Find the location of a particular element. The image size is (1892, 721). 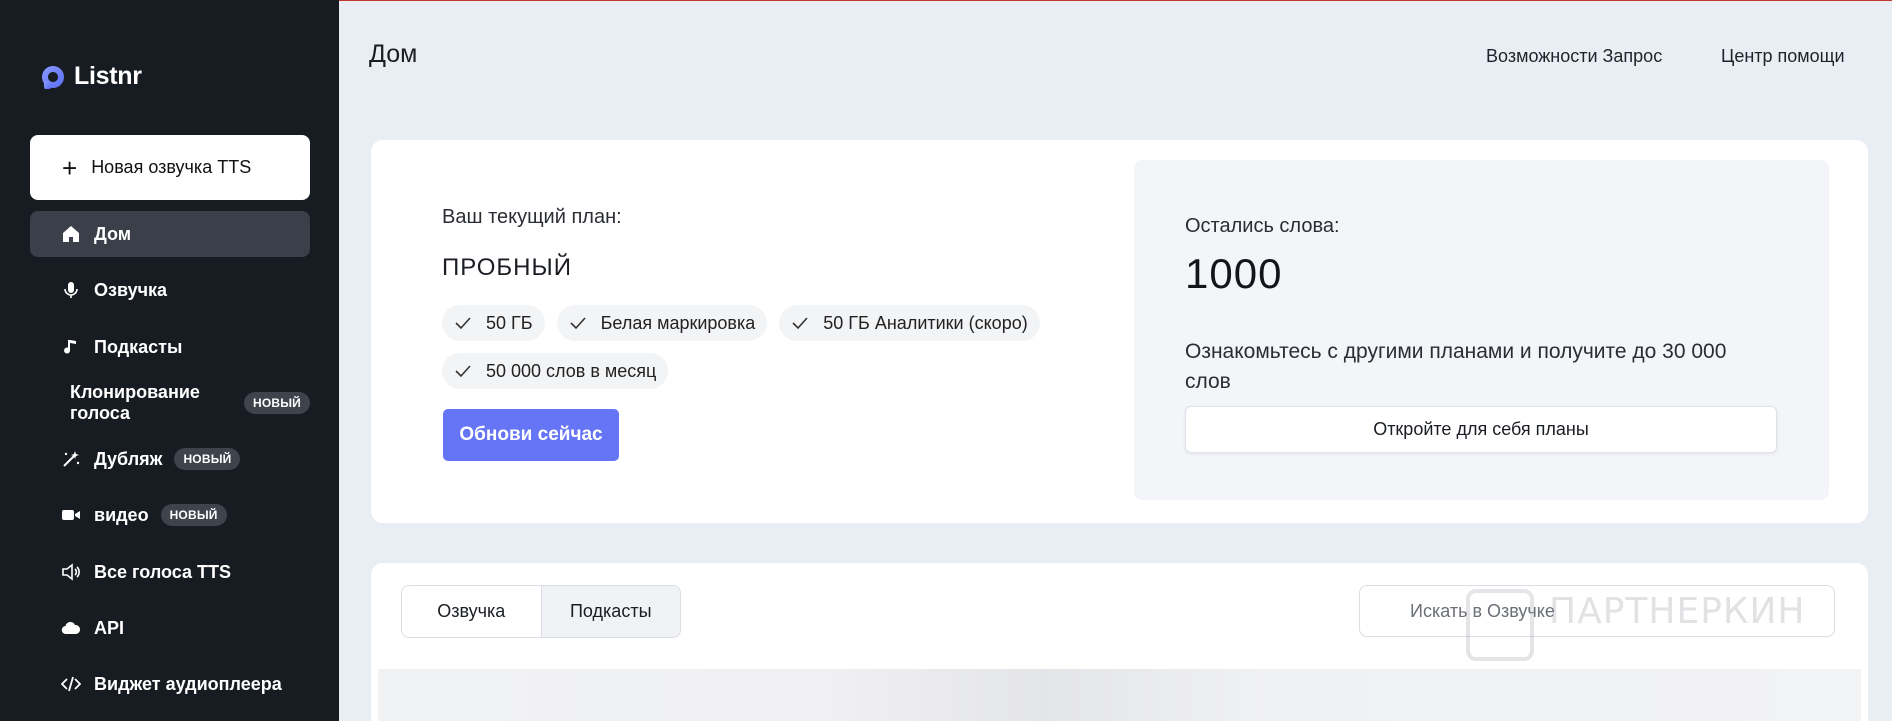

sidebar-item-label: Дом is located at coordinates (113, 233).